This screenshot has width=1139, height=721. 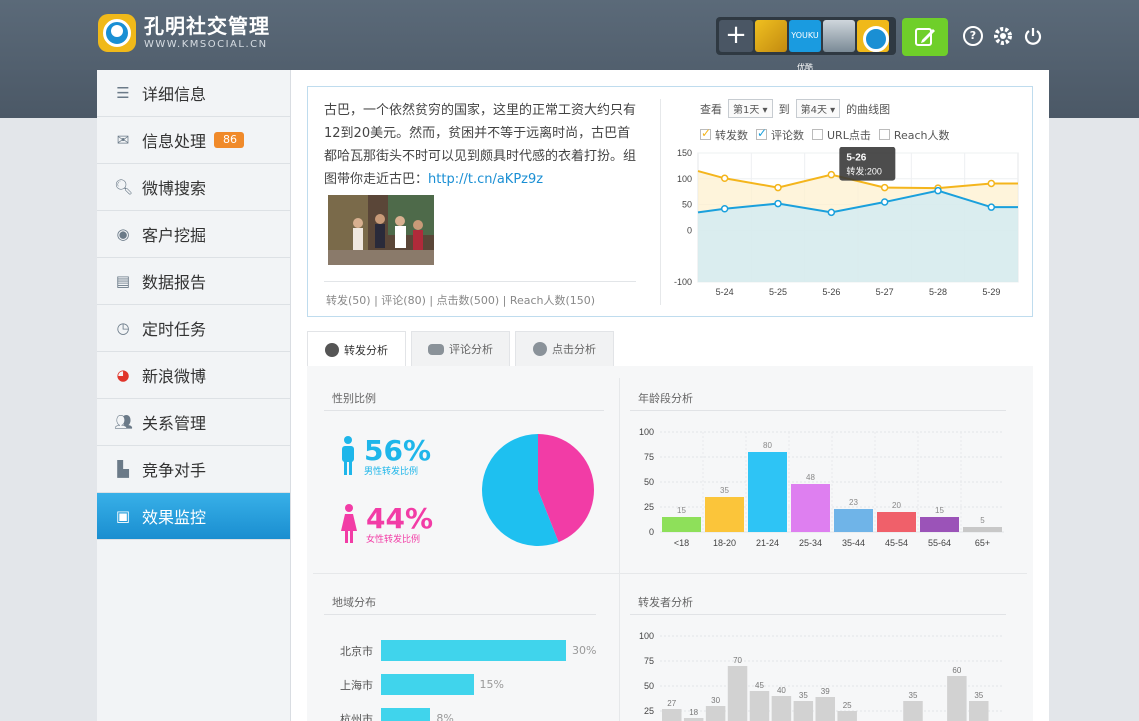 What do you see at coordinates (787, 135) in the screenshot?
I see `legend-label: 评论数` at bounding box center [787, 135].